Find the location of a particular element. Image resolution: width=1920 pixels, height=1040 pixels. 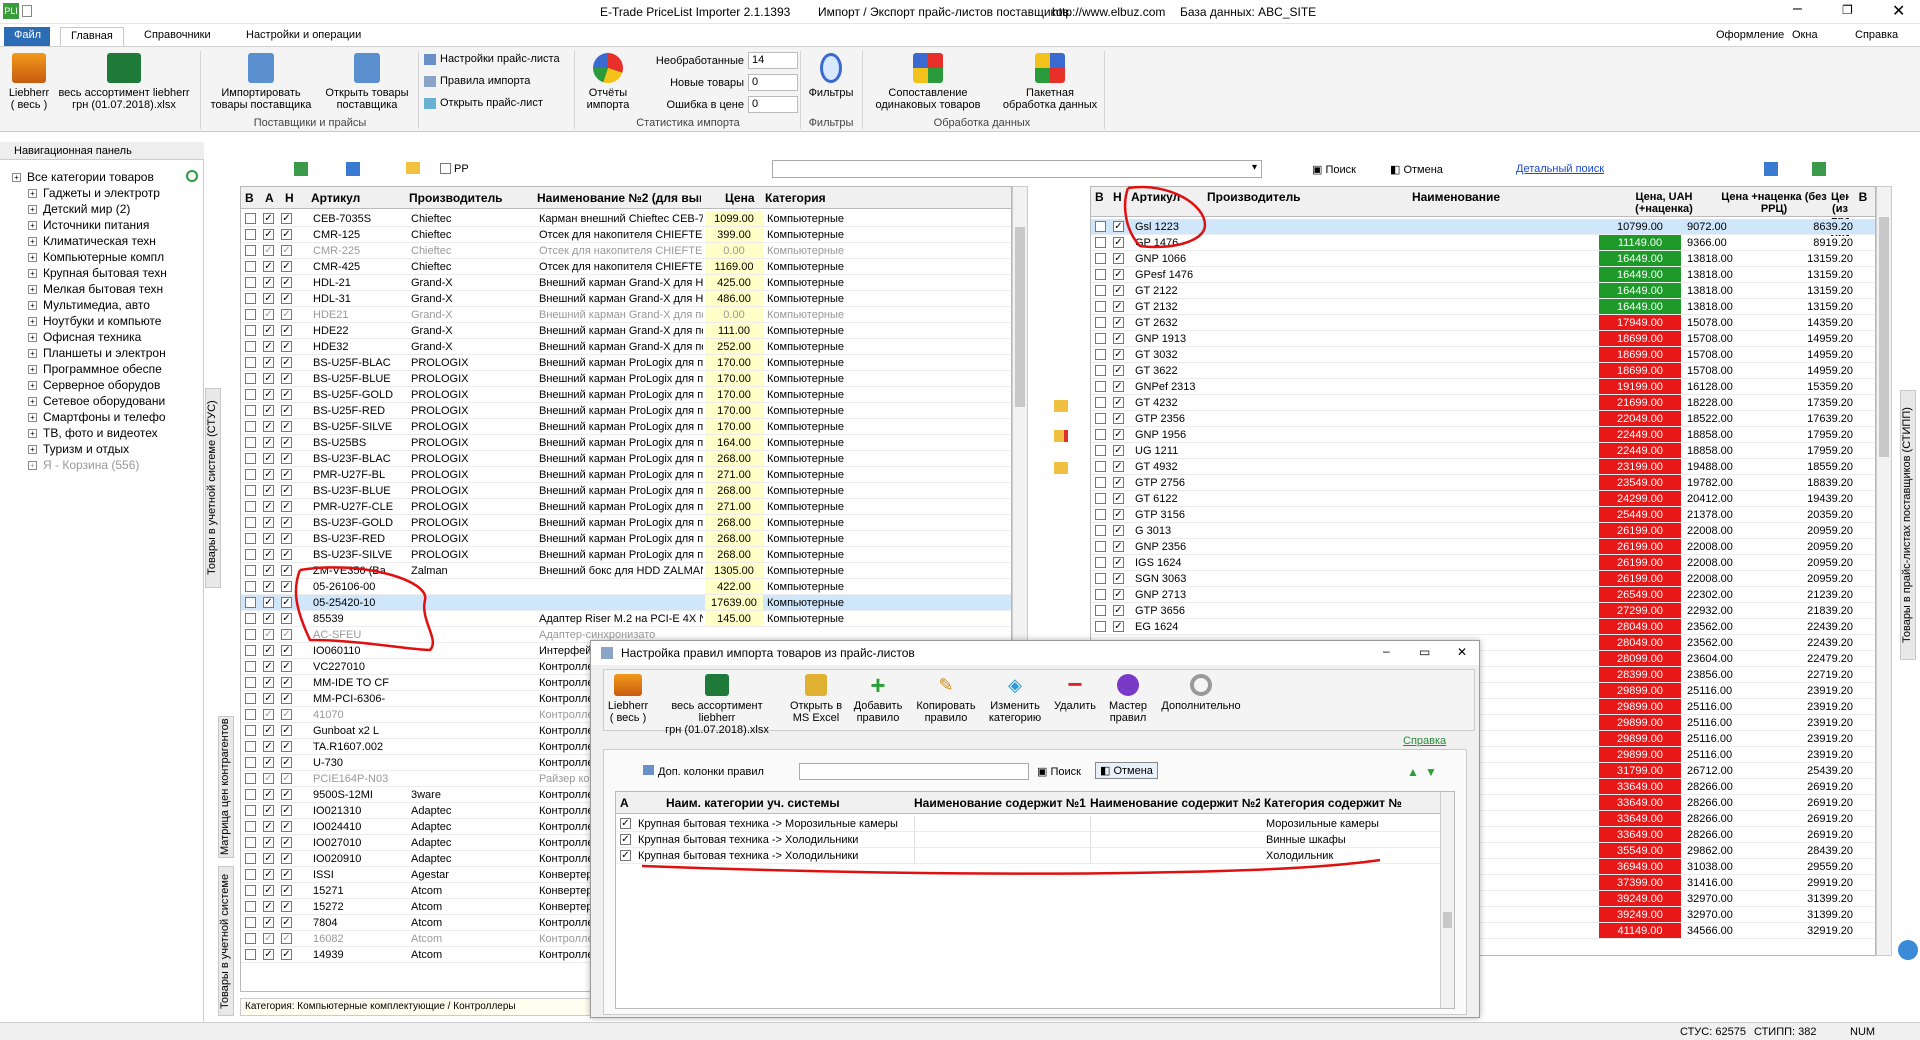

column-header: Наименование содержит №1 is located at coordinates (1000, 803).